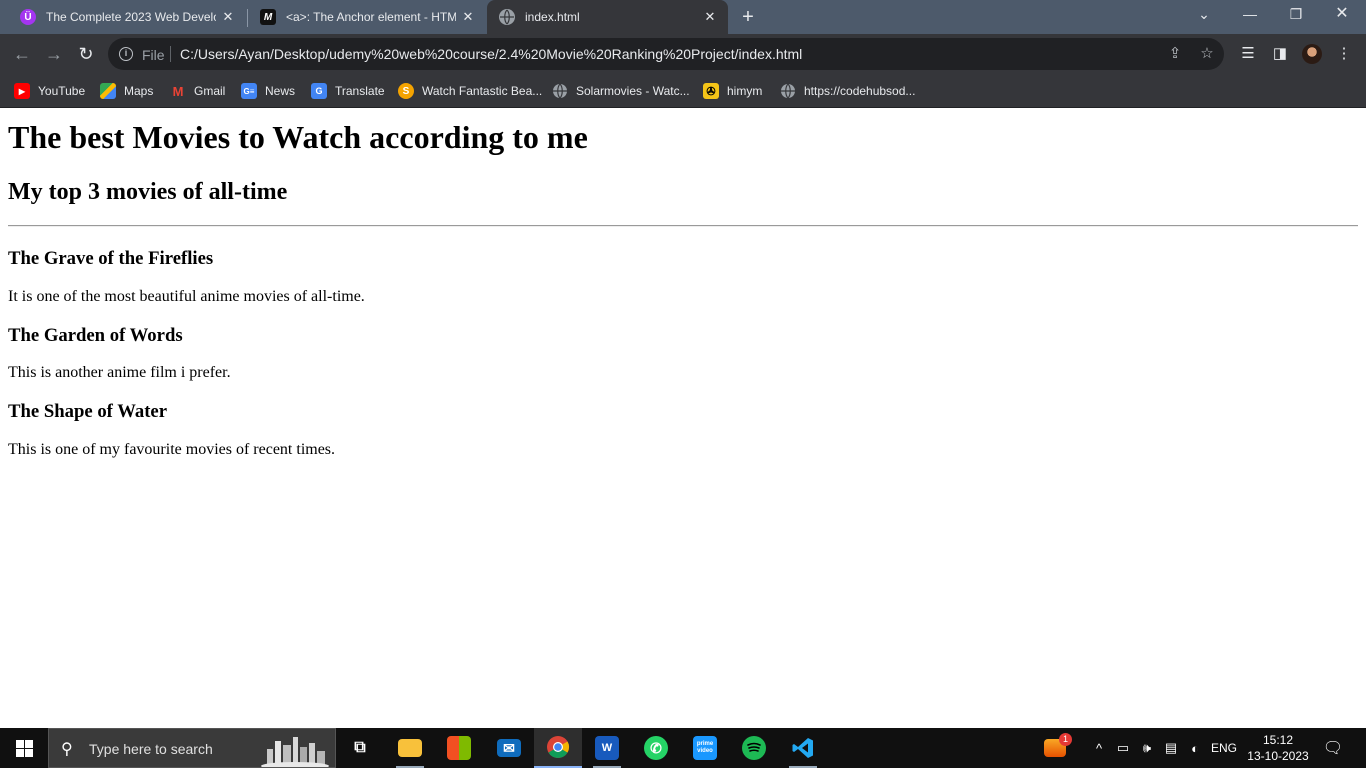 The image size is (1366, 768). What do you see at coordinates (268, 17) in the screenshot?
I see `mdn-icon: M` at bounding box center [268, 17].